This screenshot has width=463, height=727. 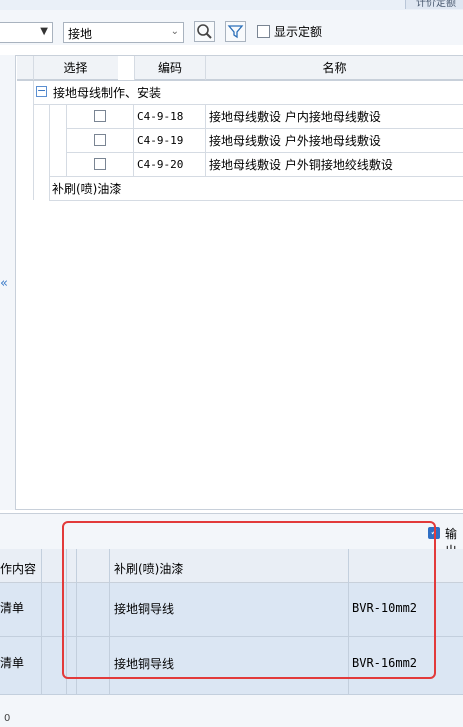 What do you see at coordinates (174, 31) in the screenshot?
I see `chevron-down-icon: ⌄` at bounding box center [174, 31].